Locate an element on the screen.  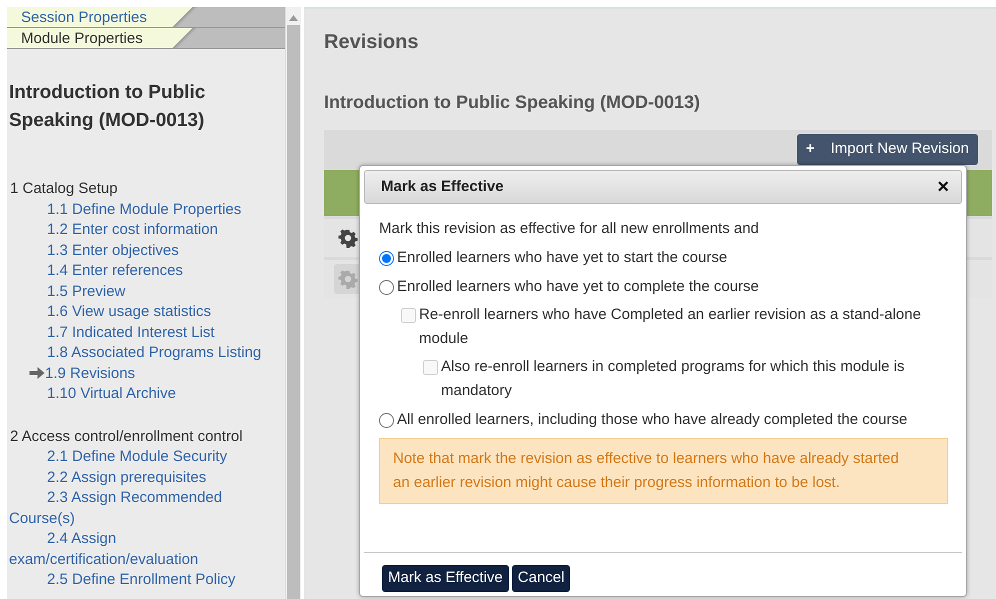
option-label: Enrolled learners who have yet to start the course is located at coordinates (562, 258).